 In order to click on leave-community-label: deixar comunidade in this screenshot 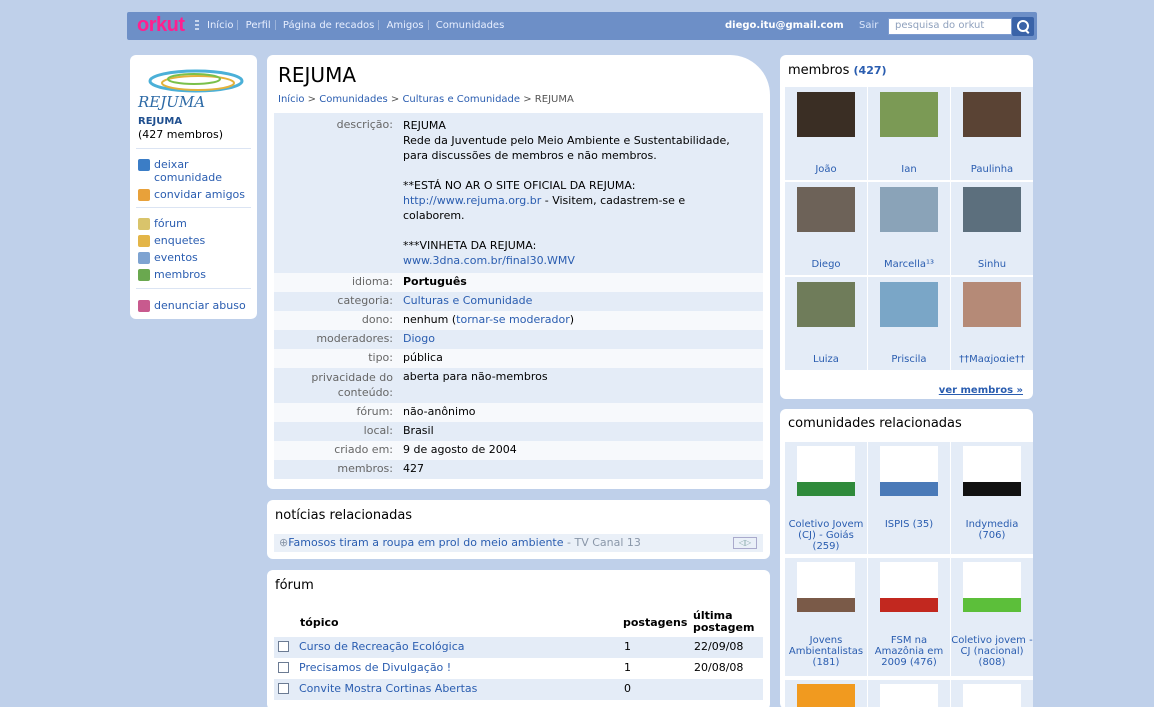, I will do `click(188, 171)`.